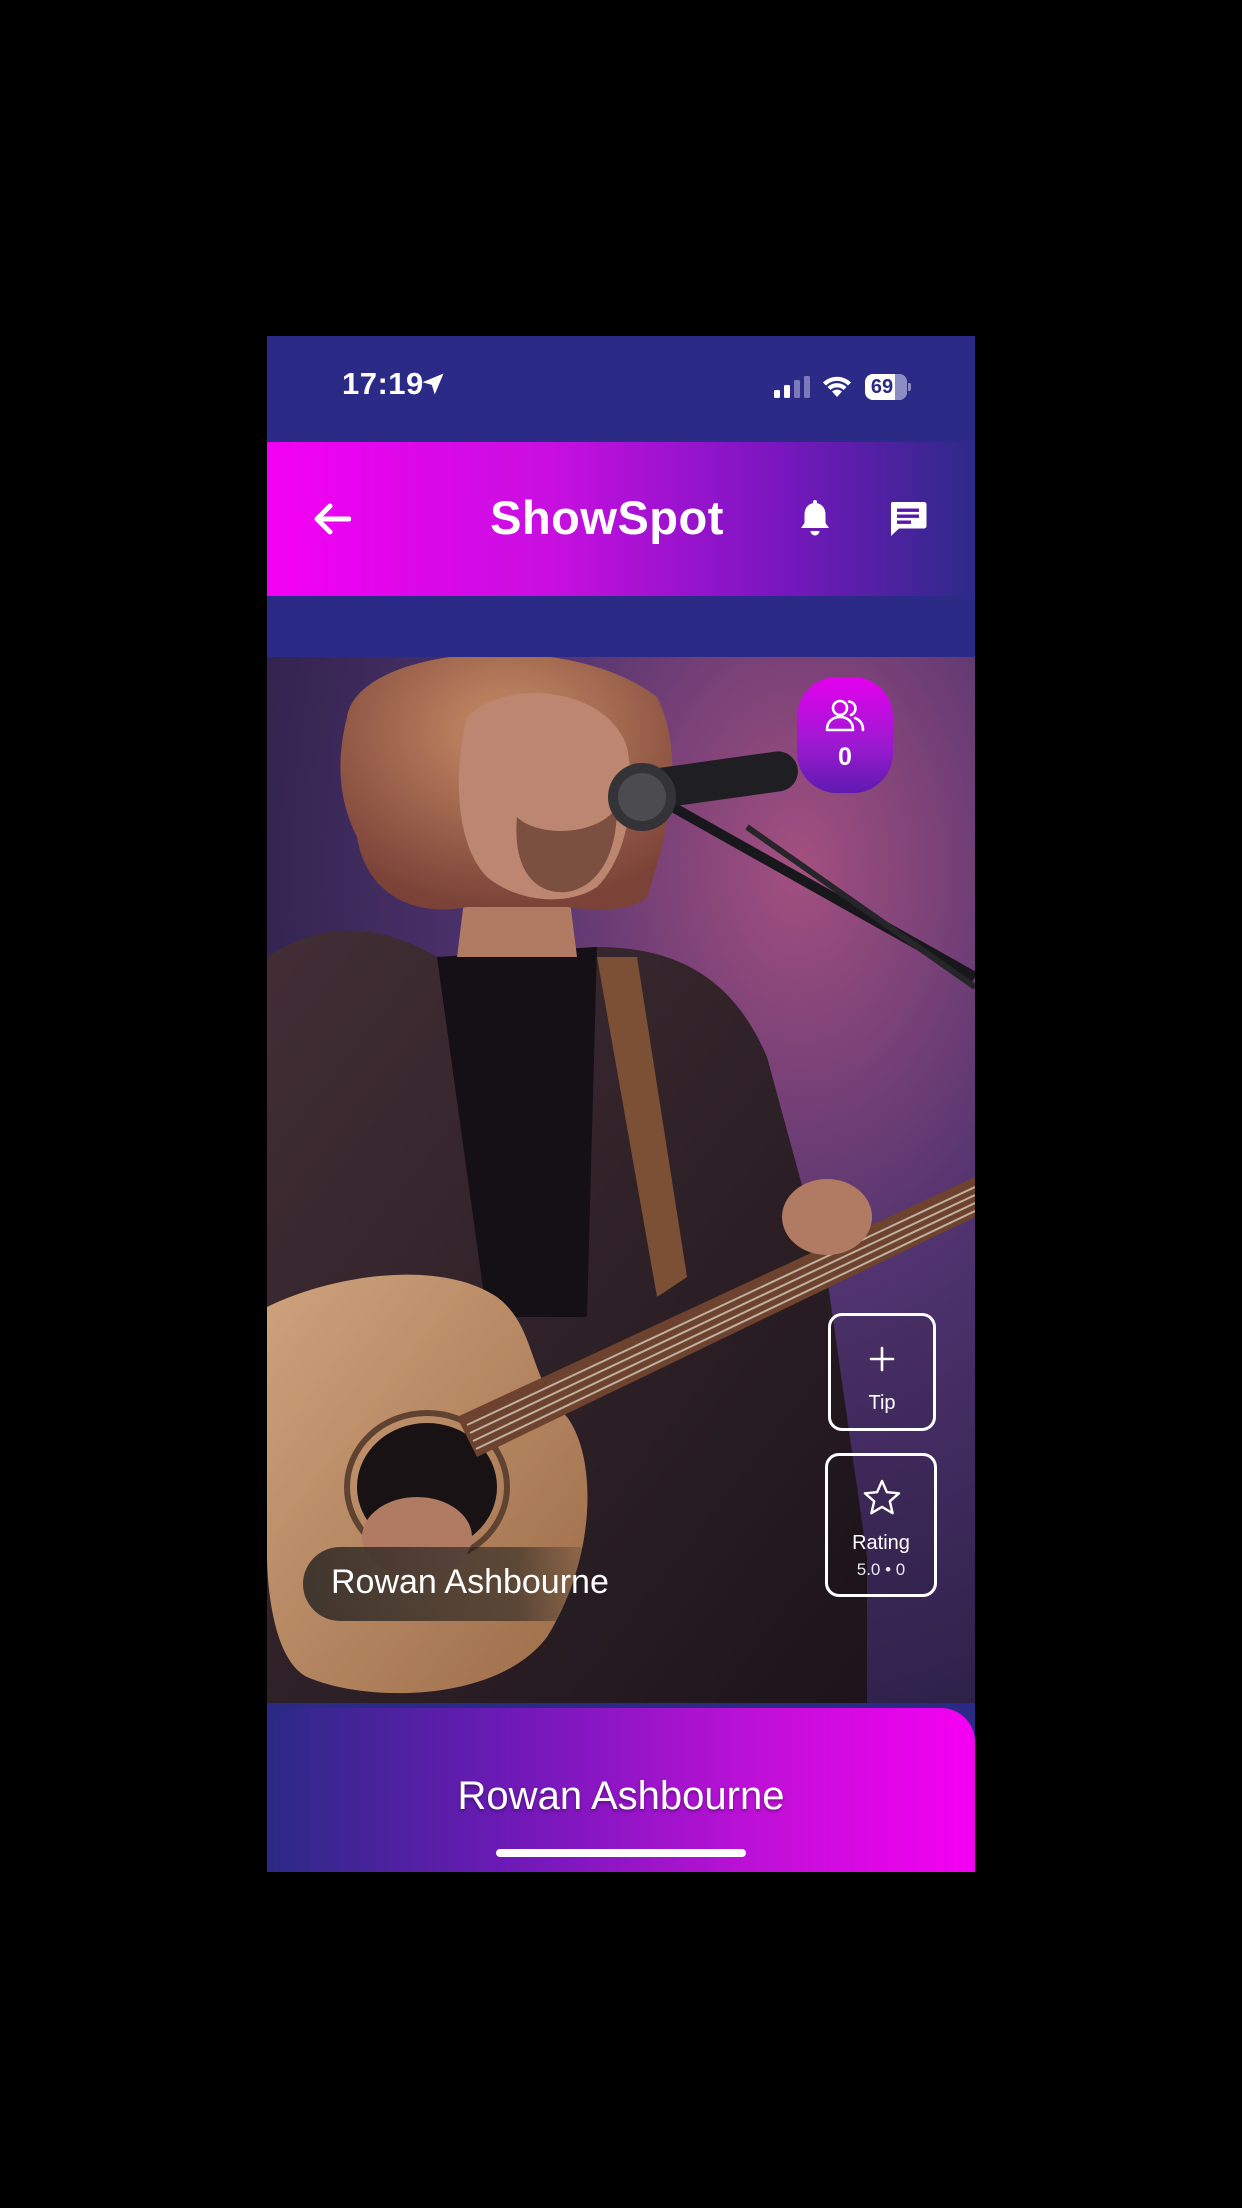 This screenshot has width=1242, height=2208. What do you see at coordinates (383, 383) in the screenshot?
I see `status-time: 17:19` at bounding box center [383, 383].